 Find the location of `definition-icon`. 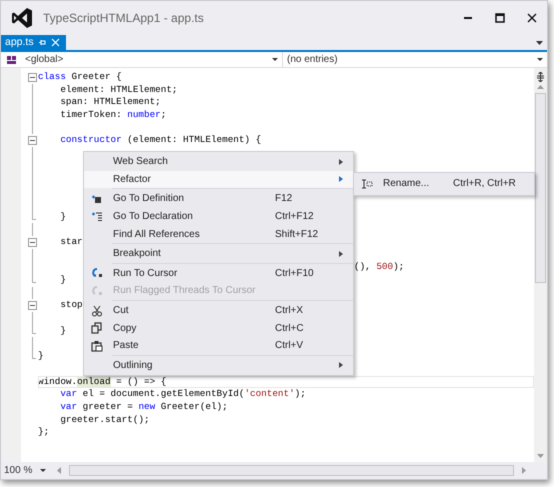

definition-icon is located at coordinates (97, 198).